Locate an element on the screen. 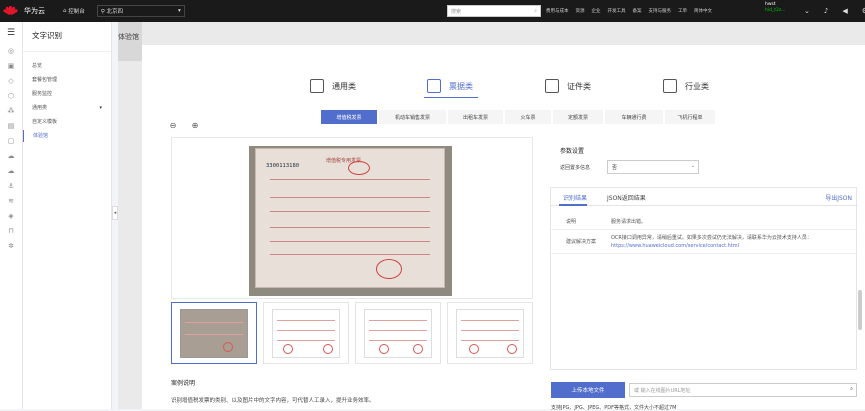 Image resolution: width=865 pixels, height=411 pixels. subtab-vat-invoice: 增值税发票 is located at coordinates (349, 117).